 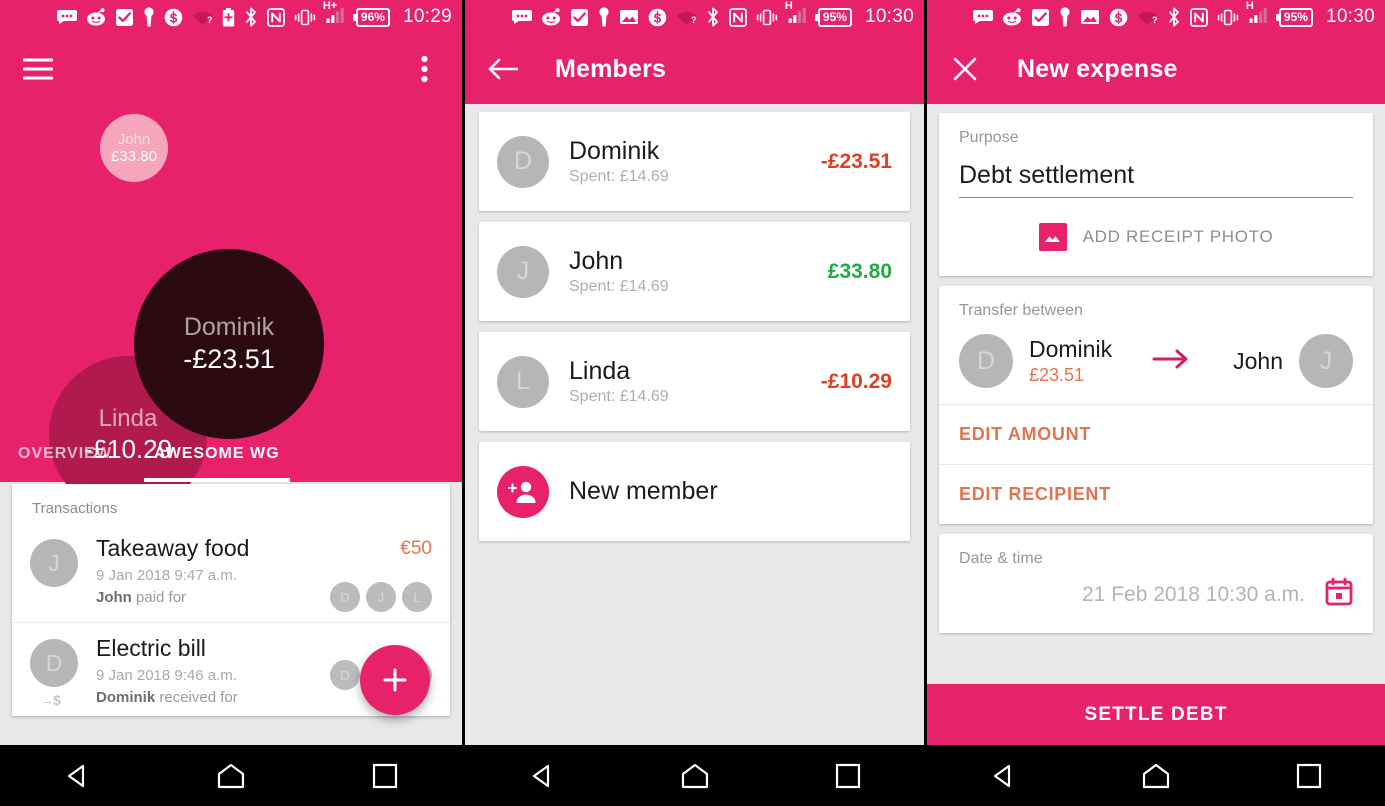 I want to click on transaction-actor: Dominik received for, so click(x=213, y=697).